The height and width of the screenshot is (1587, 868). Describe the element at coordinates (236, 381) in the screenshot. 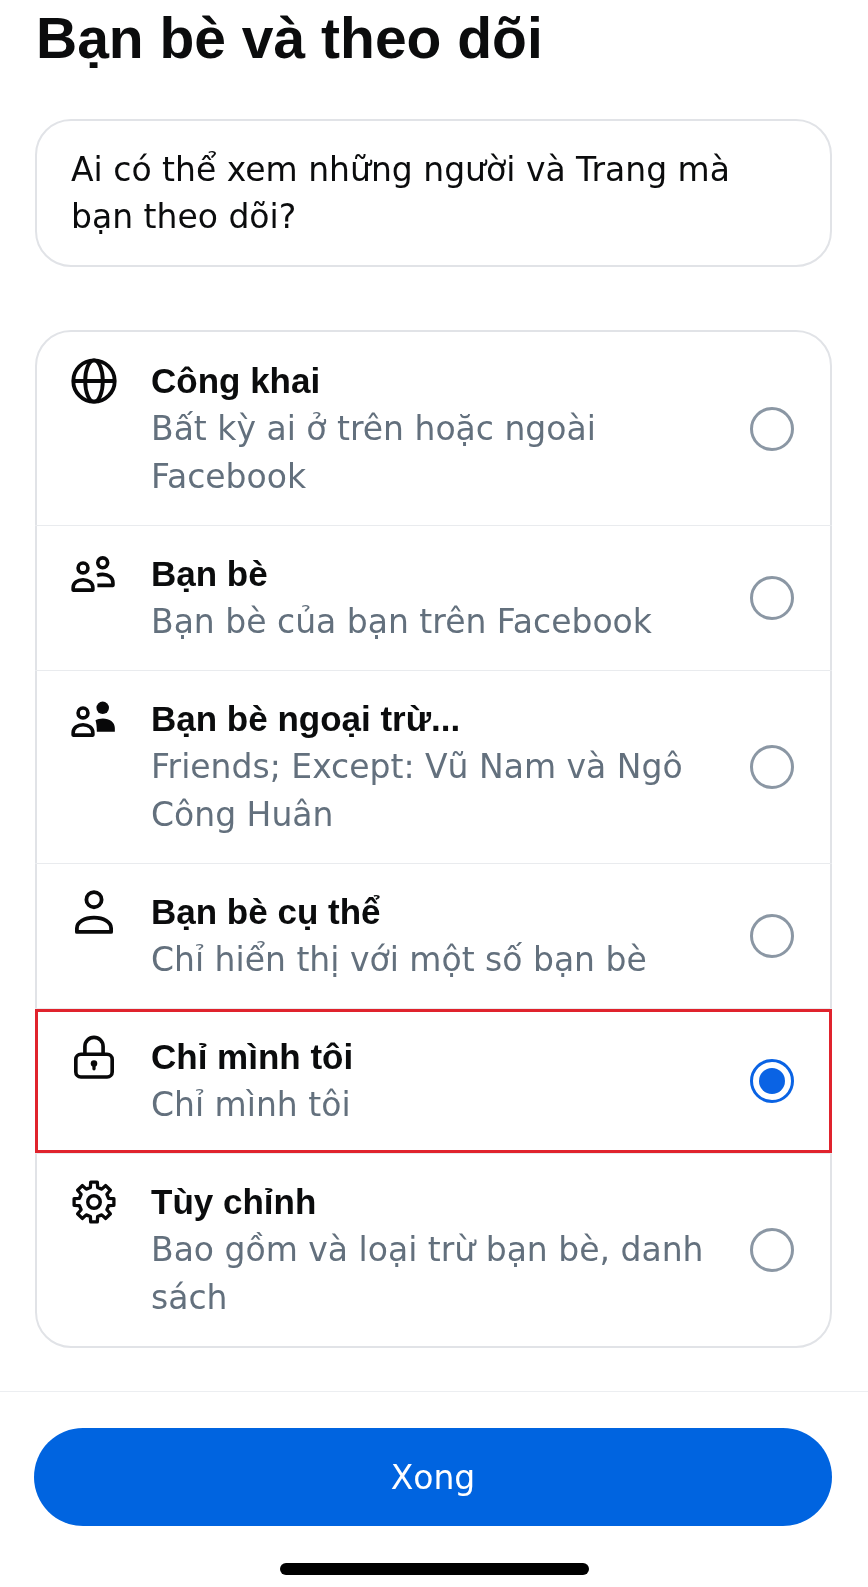

I see `option-title: Công khai` at that location.